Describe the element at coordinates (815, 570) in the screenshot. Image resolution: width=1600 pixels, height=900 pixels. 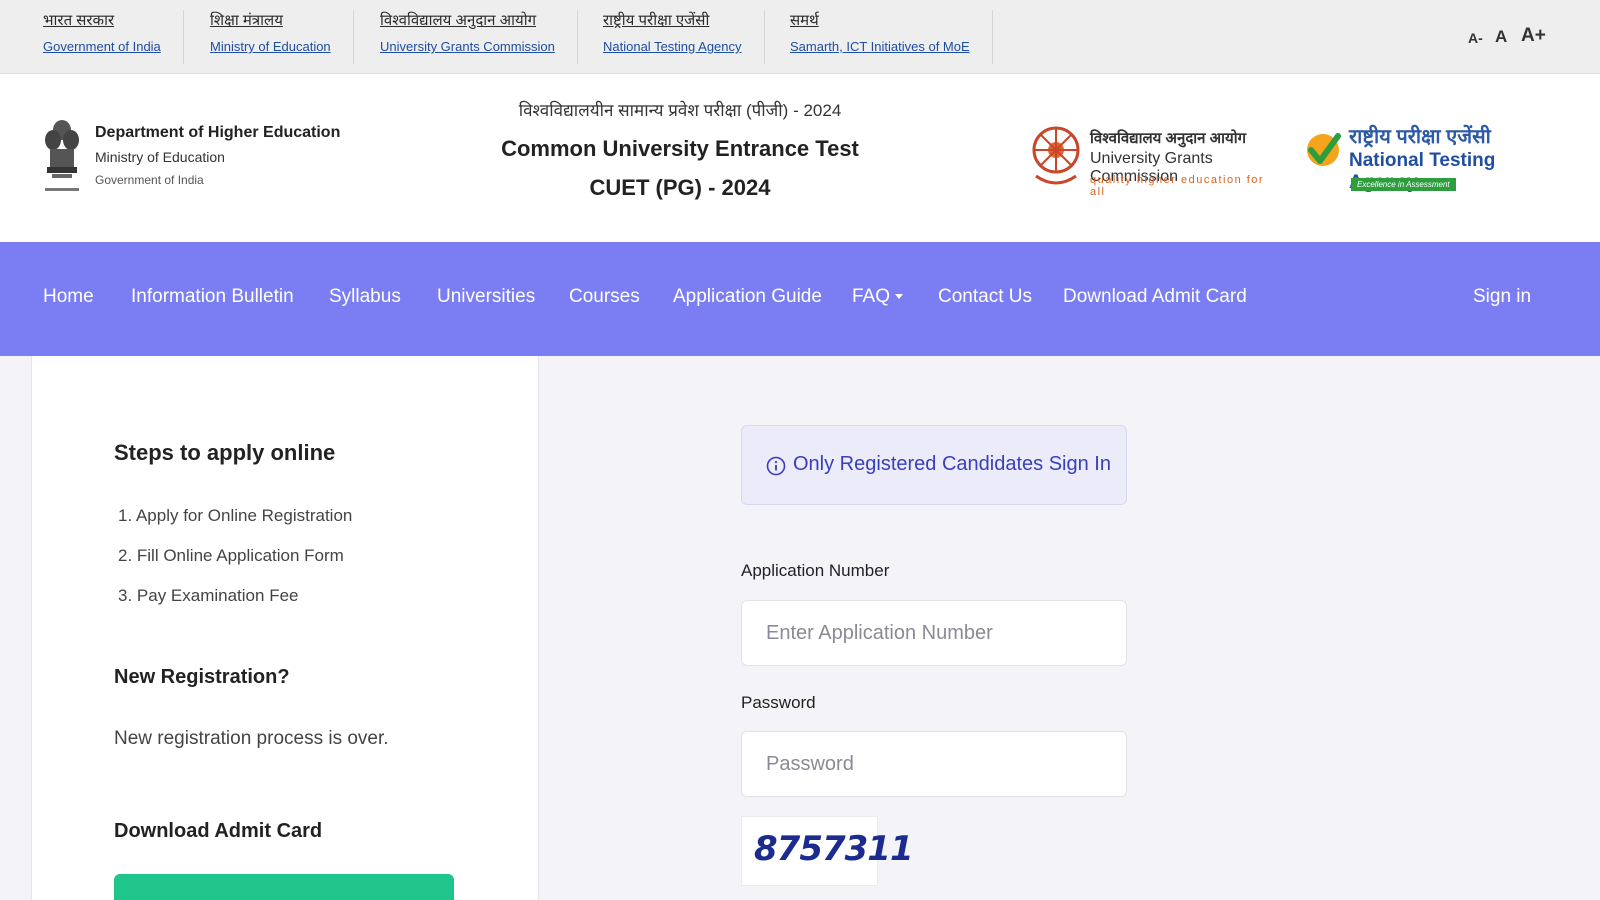
I see `application-number-label: Application Number` at that location.